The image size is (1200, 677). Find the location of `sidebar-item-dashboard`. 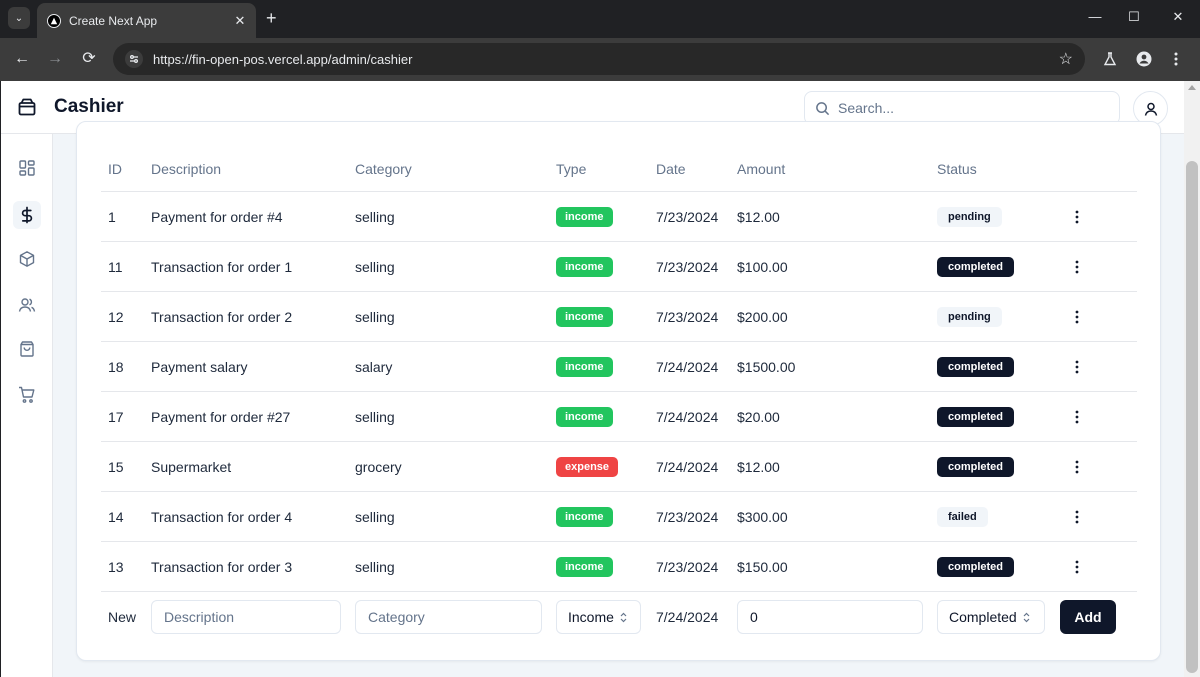

sidebar-item-dashboard is located at coordinates (27, 168).